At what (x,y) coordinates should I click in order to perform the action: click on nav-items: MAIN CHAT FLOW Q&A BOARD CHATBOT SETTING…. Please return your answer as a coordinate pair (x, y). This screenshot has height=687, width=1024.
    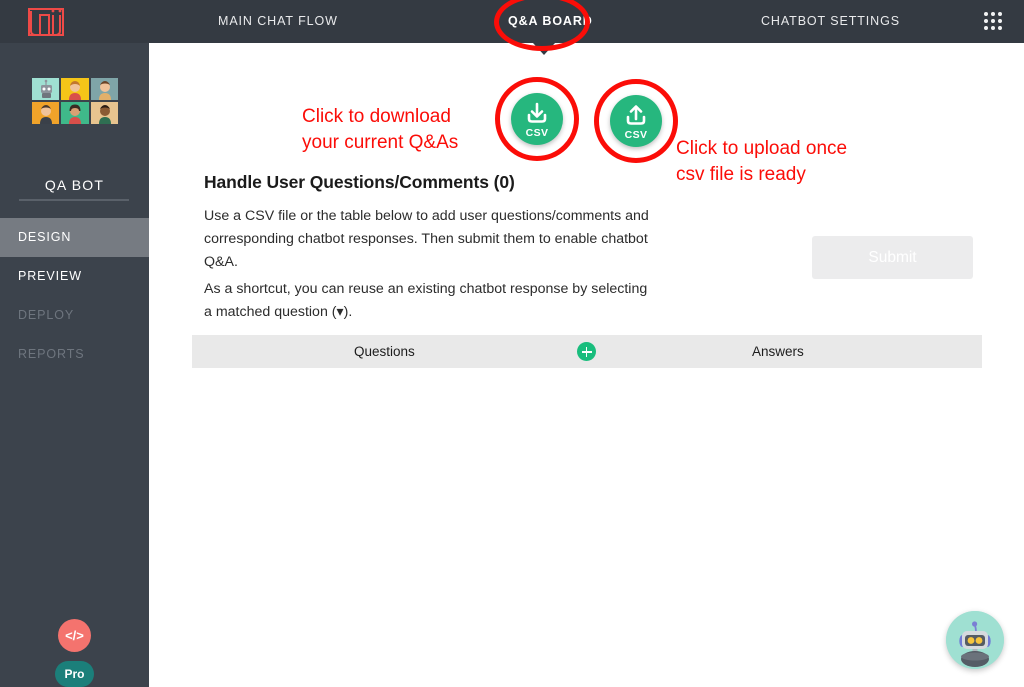
    Looking at the image, I should click on (555, 21).